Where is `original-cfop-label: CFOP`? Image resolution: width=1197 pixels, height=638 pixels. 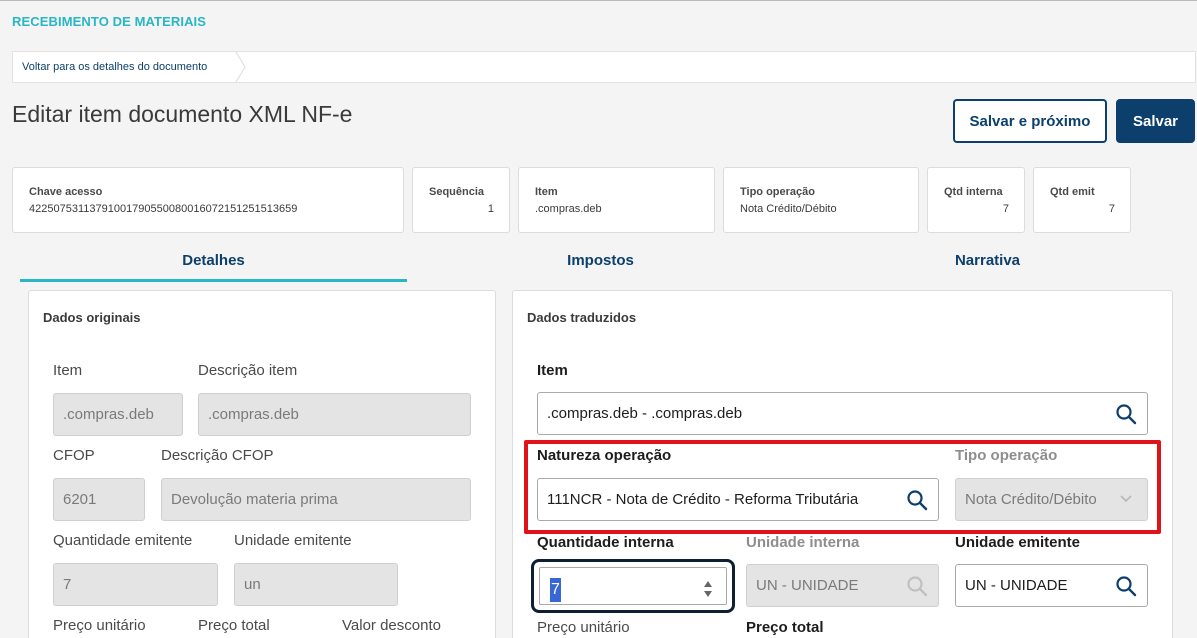
original-cfop-label: CFOP is located at coordinates (74, 455).